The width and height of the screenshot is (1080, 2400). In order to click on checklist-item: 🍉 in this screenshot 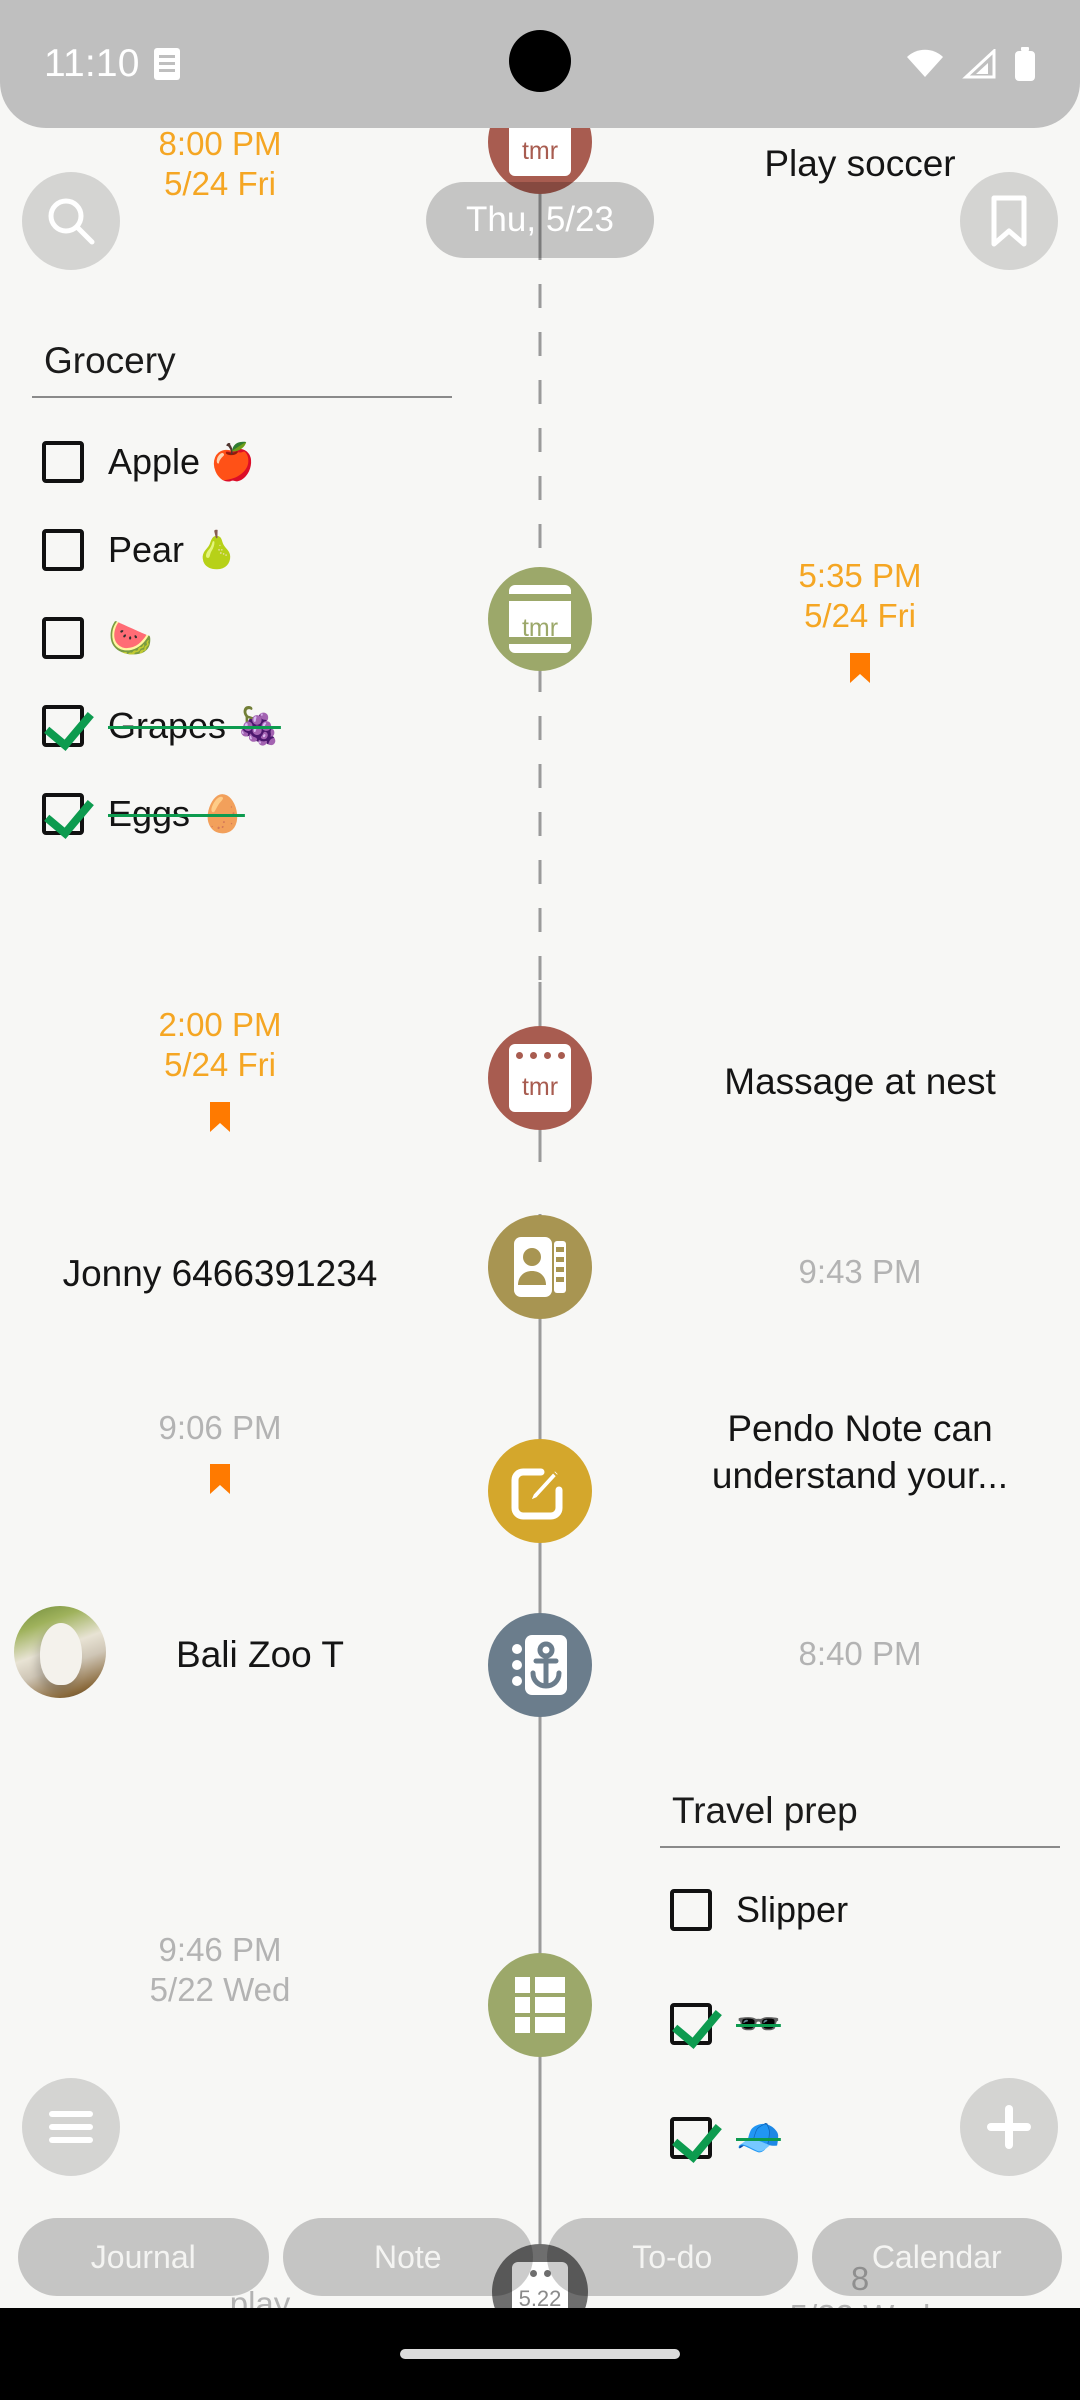, I will do `click(242, 638)`.